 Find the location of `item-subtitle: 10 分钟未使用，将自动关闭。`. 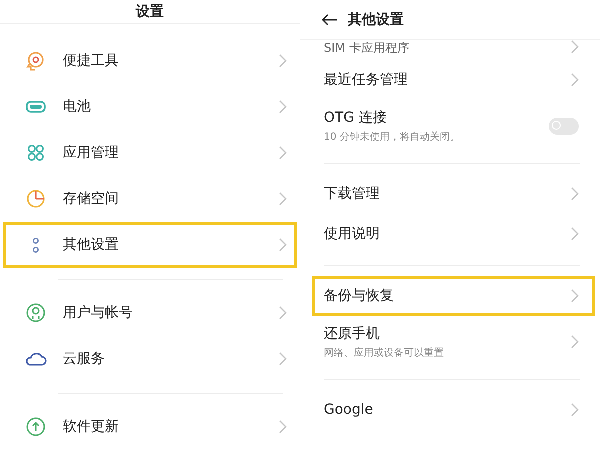

item-subtitle: 10 分钟未使用，将自动关闭。 is located at coordinates (392, 137).